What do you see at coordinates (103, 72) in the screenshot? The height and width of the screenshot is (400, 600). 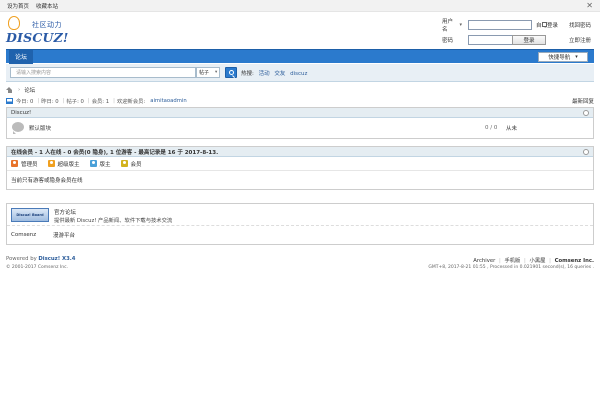 I see `search-input: 请输入搜索内容` at bounding box center [103, 72].